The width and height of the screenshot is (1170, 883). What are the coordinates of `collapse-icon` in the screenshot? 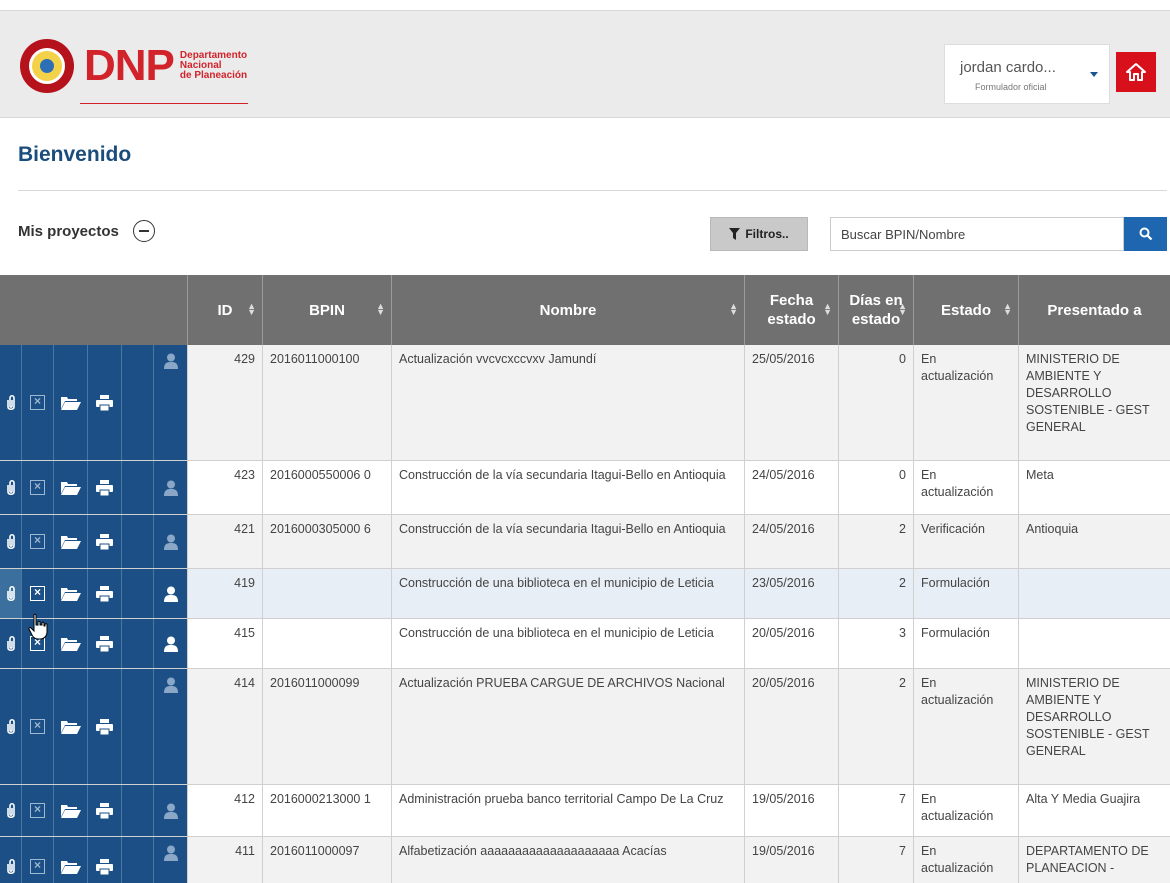 It's located at (143, 231).